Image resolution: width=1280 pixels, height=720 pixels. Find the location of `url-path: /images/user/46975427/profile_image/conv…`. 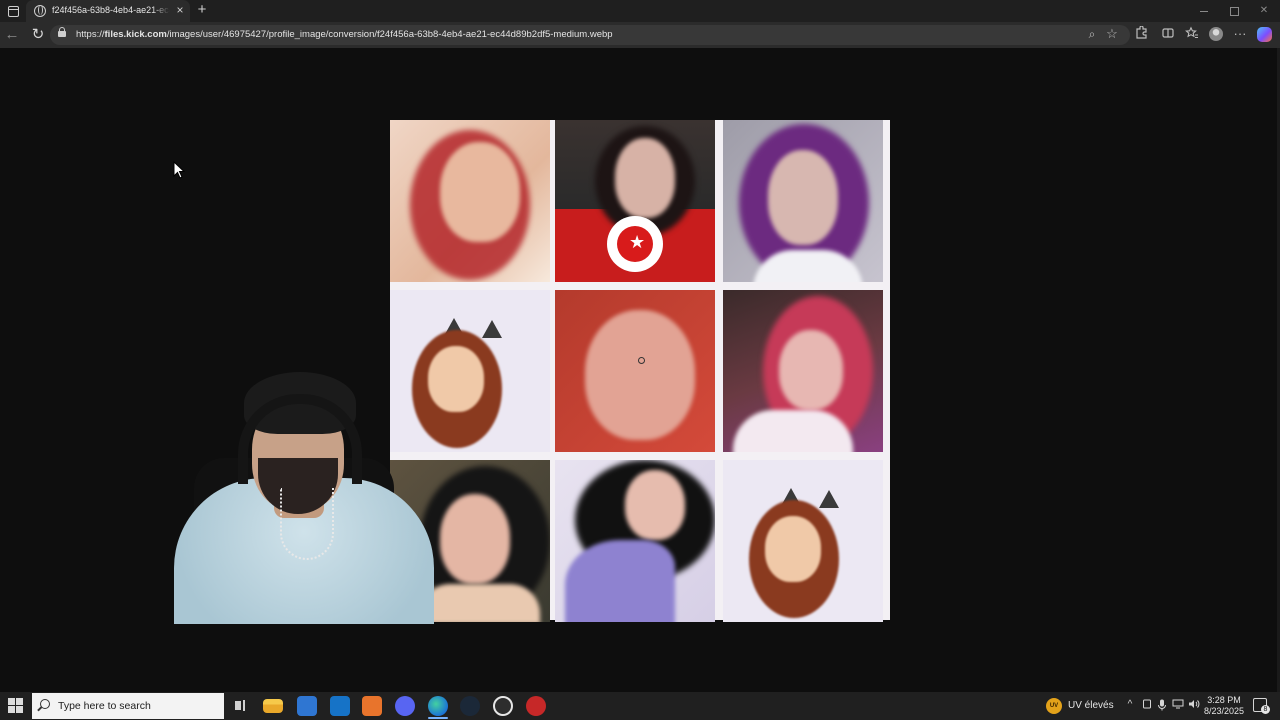

url-path: /images/user/46975427/profile_image/conv… is located at coordinates (389, 34).